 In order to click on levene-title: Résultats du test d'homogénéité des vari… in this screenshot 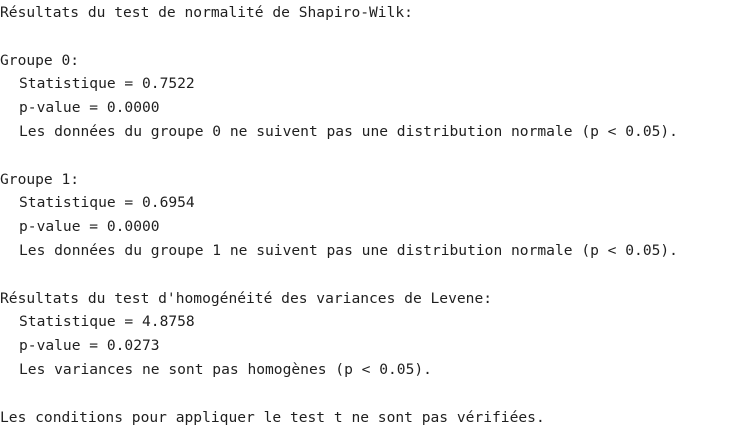, I will do `click(246, 298)`.